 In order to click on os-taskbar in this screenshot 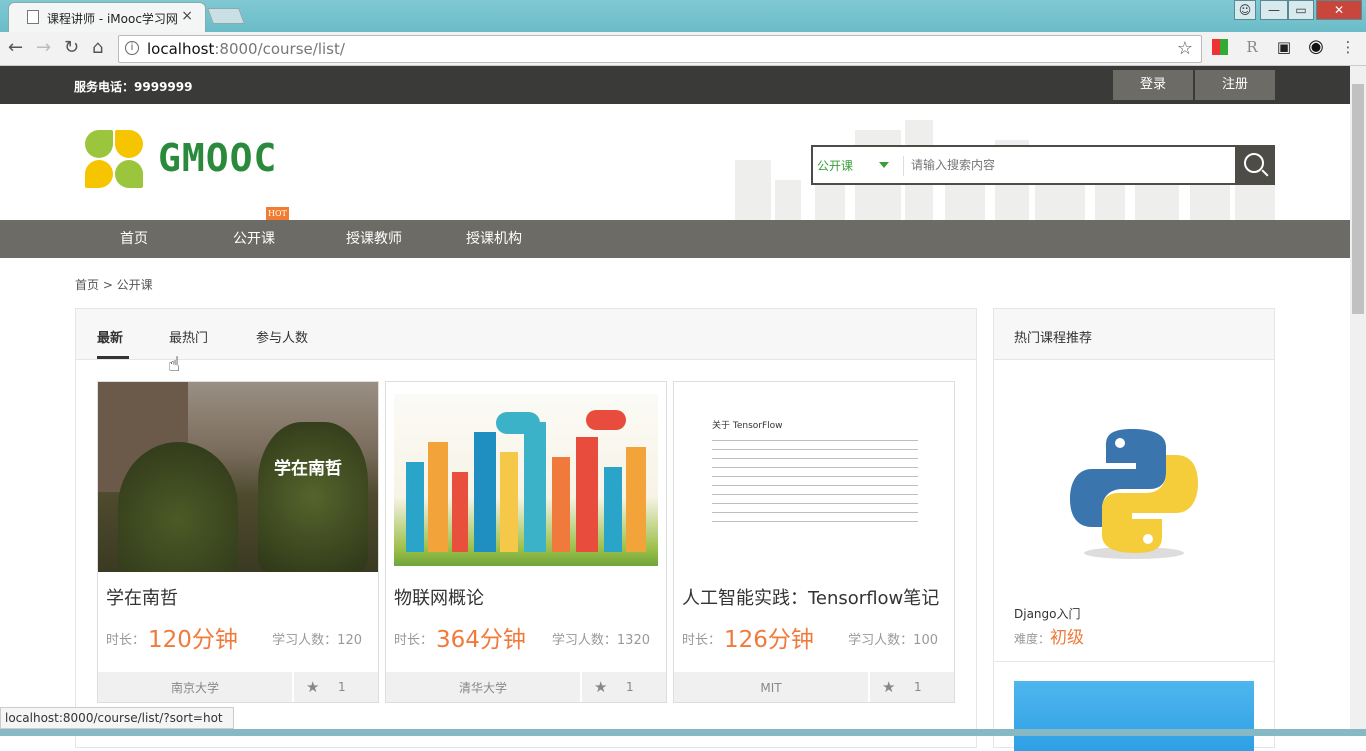, I will do `click(683, 732)`.